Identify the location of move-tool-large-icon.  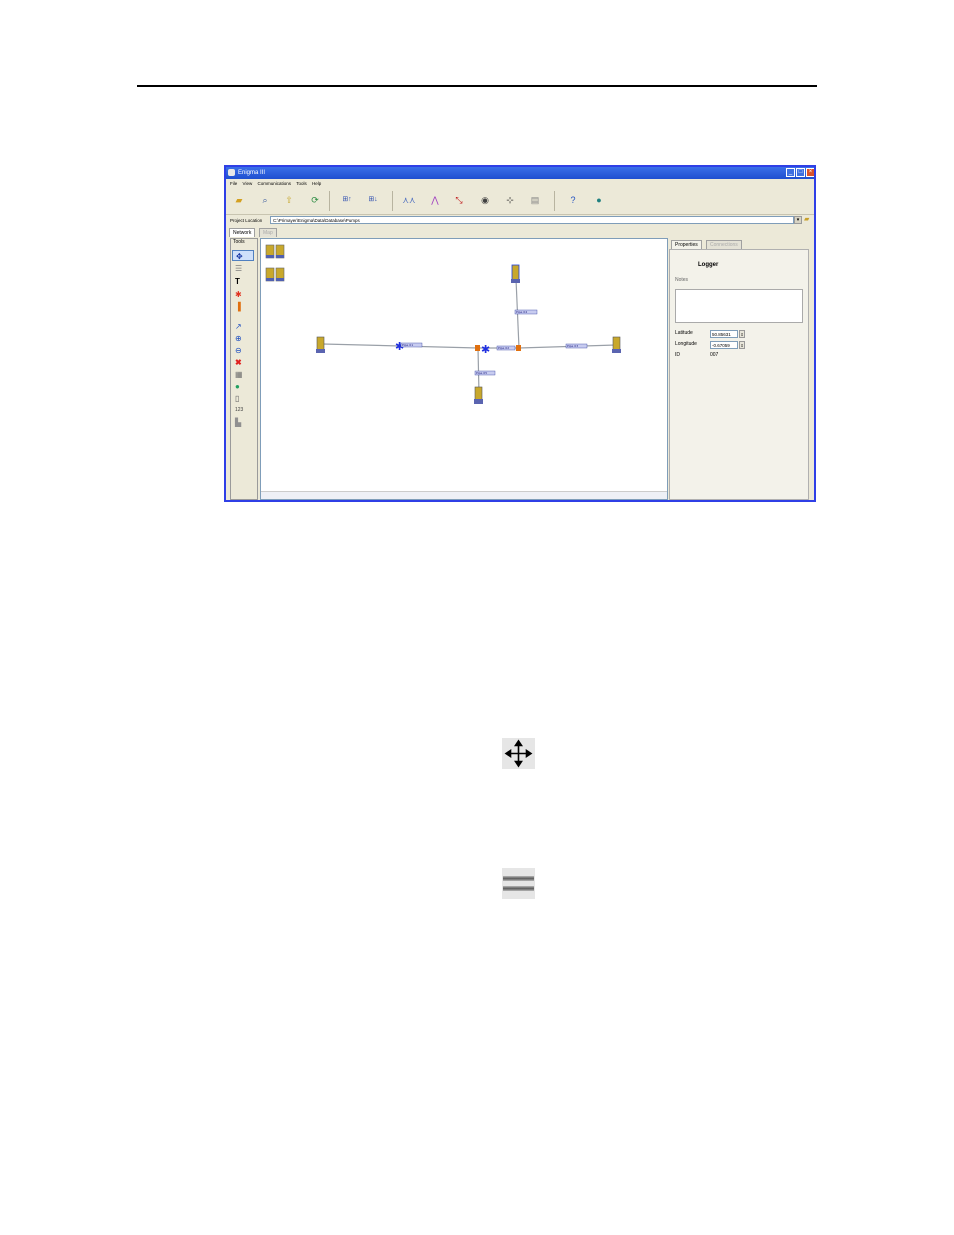
(518, 753).